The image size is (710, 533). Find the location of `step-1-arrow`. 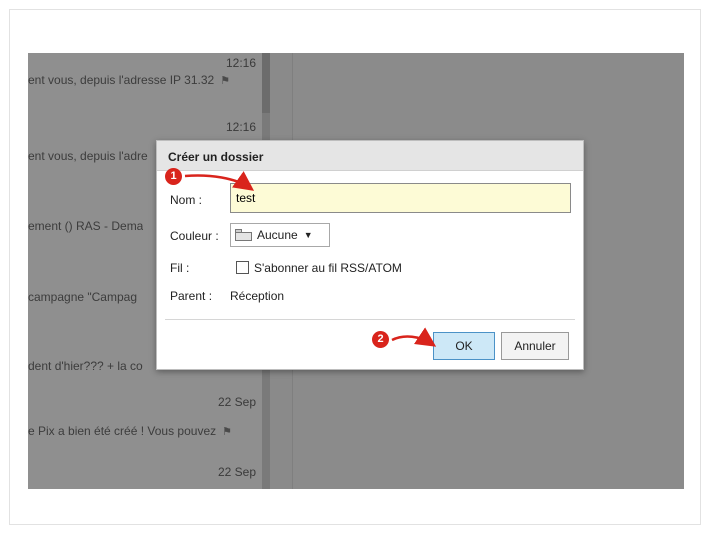

step-1-arrow is located at coordinates (219, 181).